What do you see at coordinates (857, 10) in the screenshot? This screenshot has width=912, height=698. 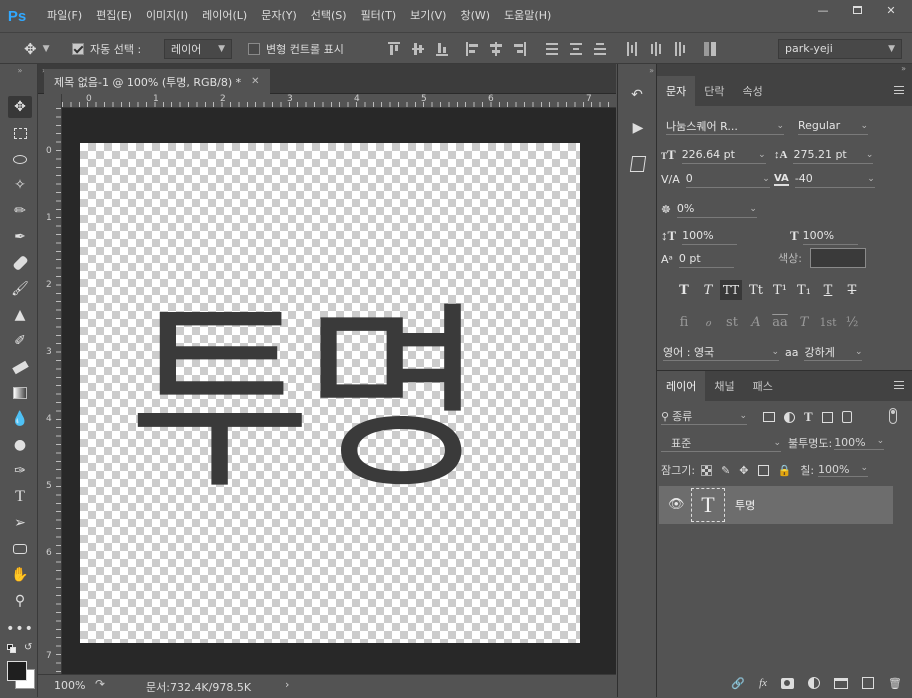 I see `restore-button` at bounding box center [857, 10].